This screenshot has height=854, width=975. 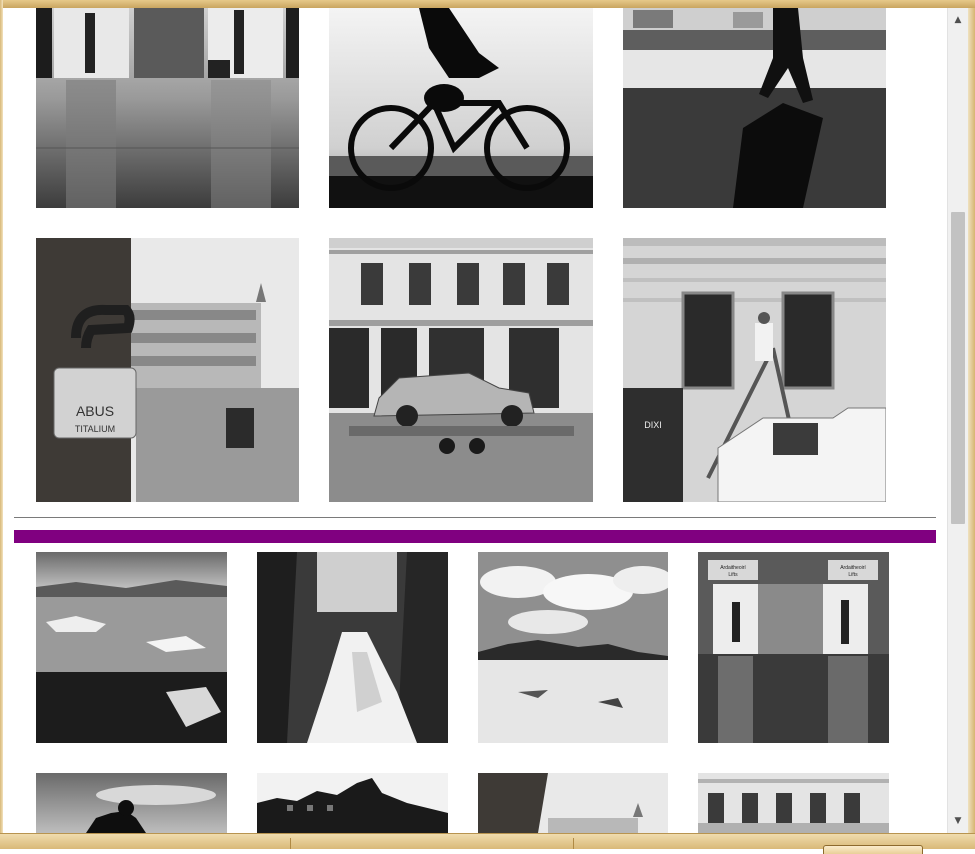 What do you see at coordinates (95, 411) in the screenshot?
I see `padlock-brand-text: ABUS` at bounding box center [95, 411].